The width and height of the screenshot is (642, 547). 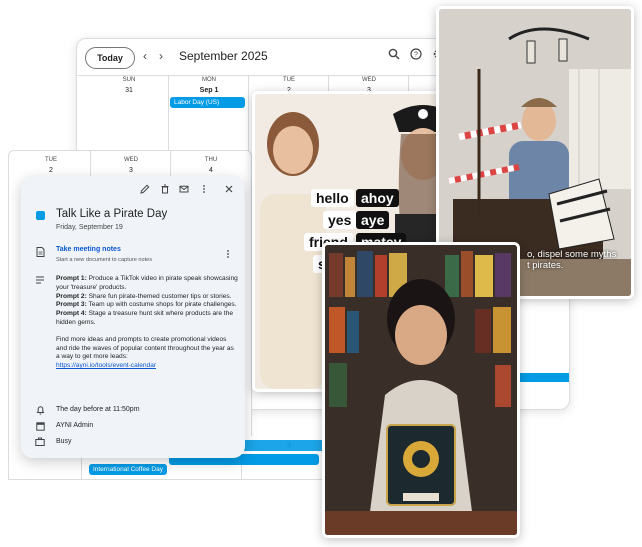 I want to click on column-header-thu: THU 4, so click(x=211, y=165).